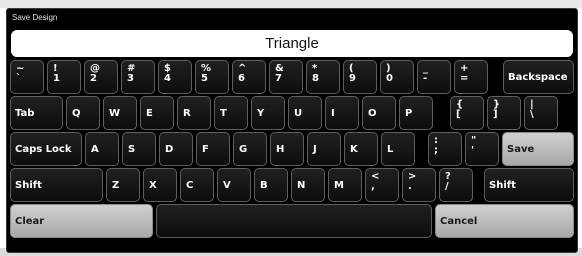  What do you see at coordinates (324, 149) in the screenshot?
I see `key-j: J` at bounding box center [324, 149].